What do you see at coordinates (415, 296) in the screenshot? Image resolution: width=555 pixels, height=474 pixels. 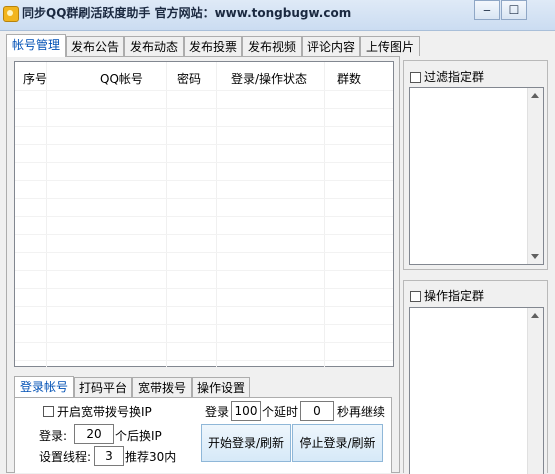 I see `operate-groups-checkbox` at bounding box center [415, 296].